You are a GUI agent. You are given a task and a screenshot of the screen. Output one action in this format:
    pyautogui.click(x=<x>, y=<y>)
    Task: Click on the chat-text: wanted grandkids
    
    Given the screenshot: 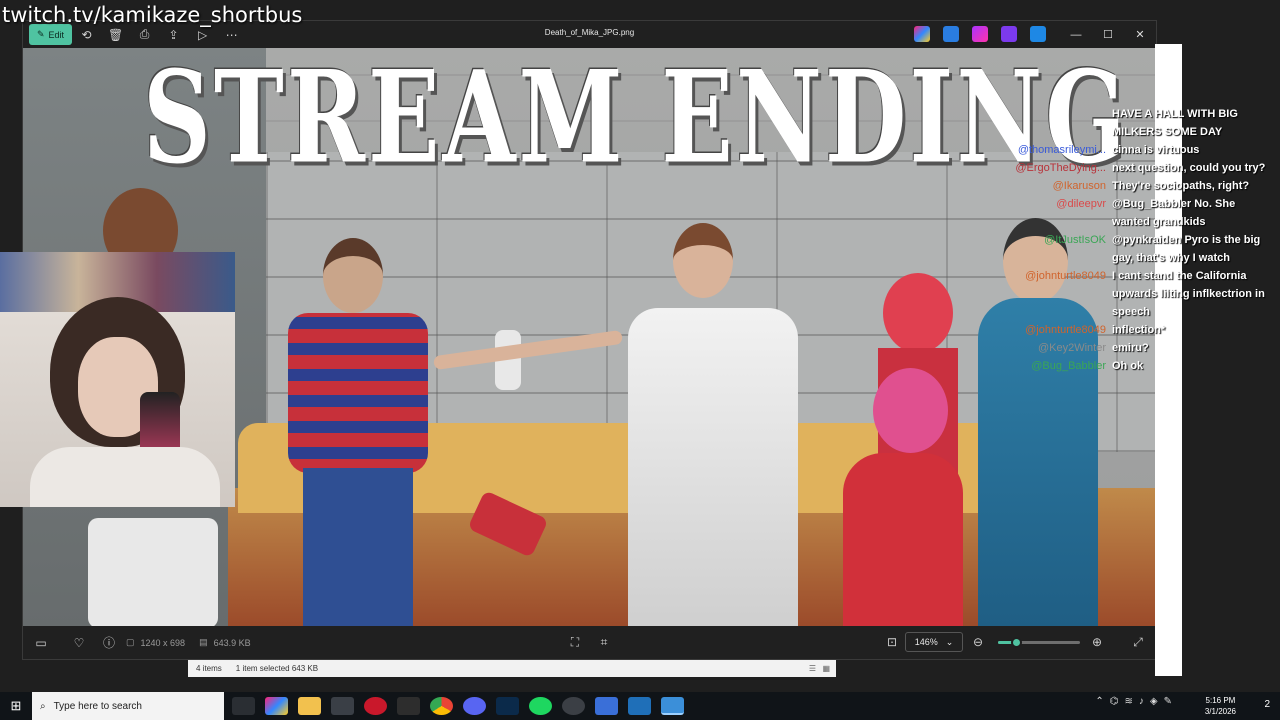 What is the action you would take?
    pyautogui.click(x=1159, y=222)
    